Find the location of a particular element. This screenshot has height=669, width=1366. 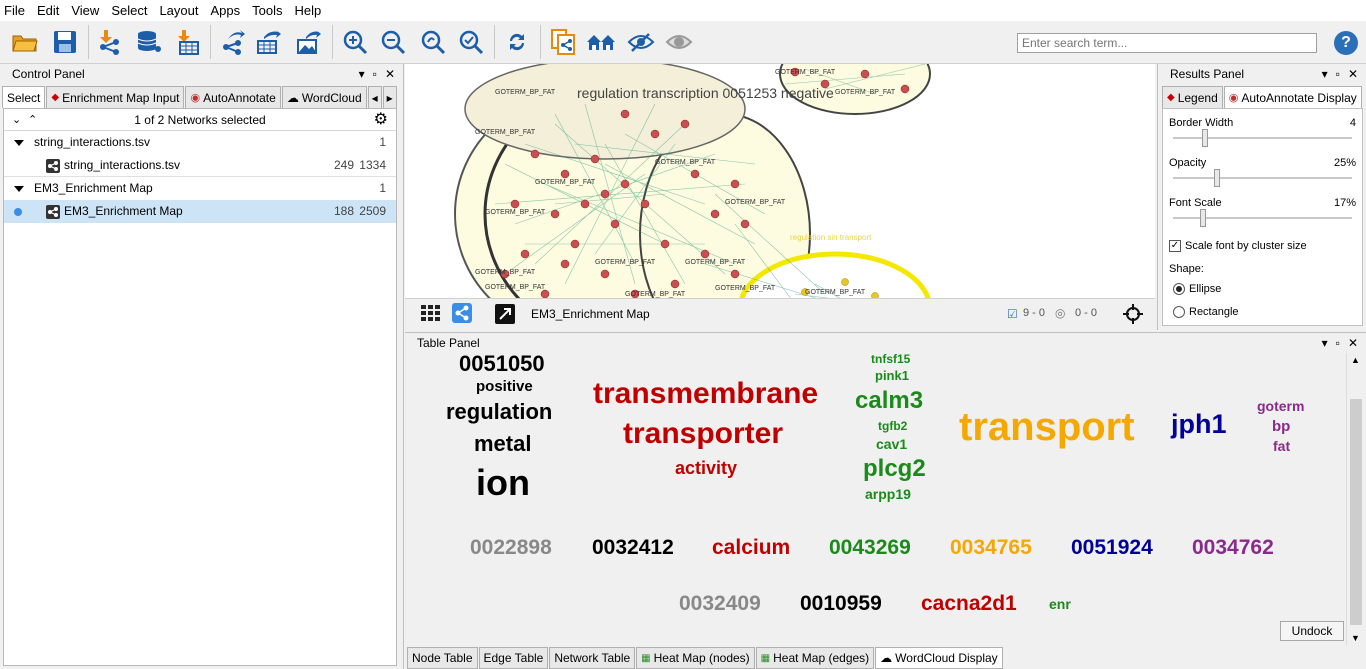

menu-edit: Edit is located at coordinates (48, 10).